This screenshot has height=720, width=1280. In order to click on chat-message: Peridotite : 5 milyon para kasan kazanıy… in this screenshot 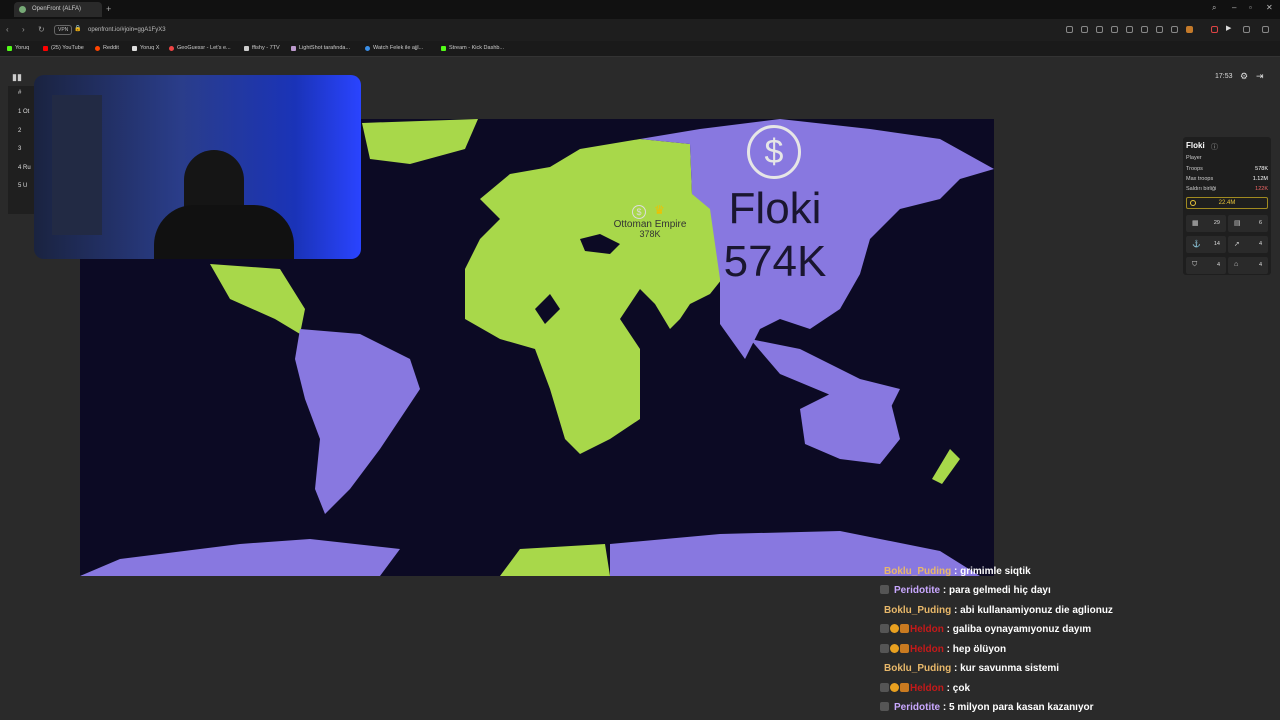, I will do `click(987, 710)`.